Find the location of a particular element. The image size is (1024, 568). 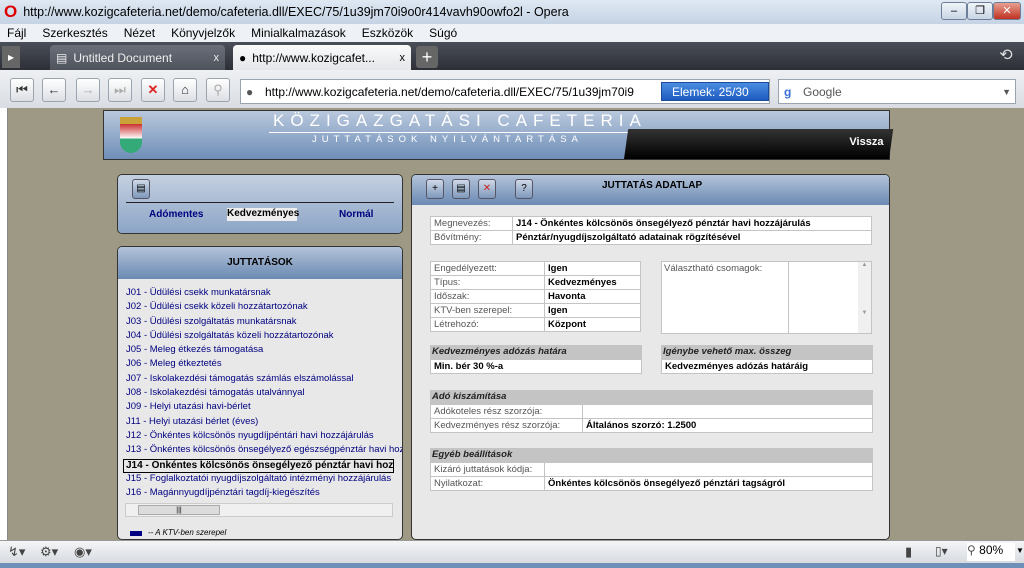

list-title: JUTTATÁSOK is located at coordinates (260, 263).